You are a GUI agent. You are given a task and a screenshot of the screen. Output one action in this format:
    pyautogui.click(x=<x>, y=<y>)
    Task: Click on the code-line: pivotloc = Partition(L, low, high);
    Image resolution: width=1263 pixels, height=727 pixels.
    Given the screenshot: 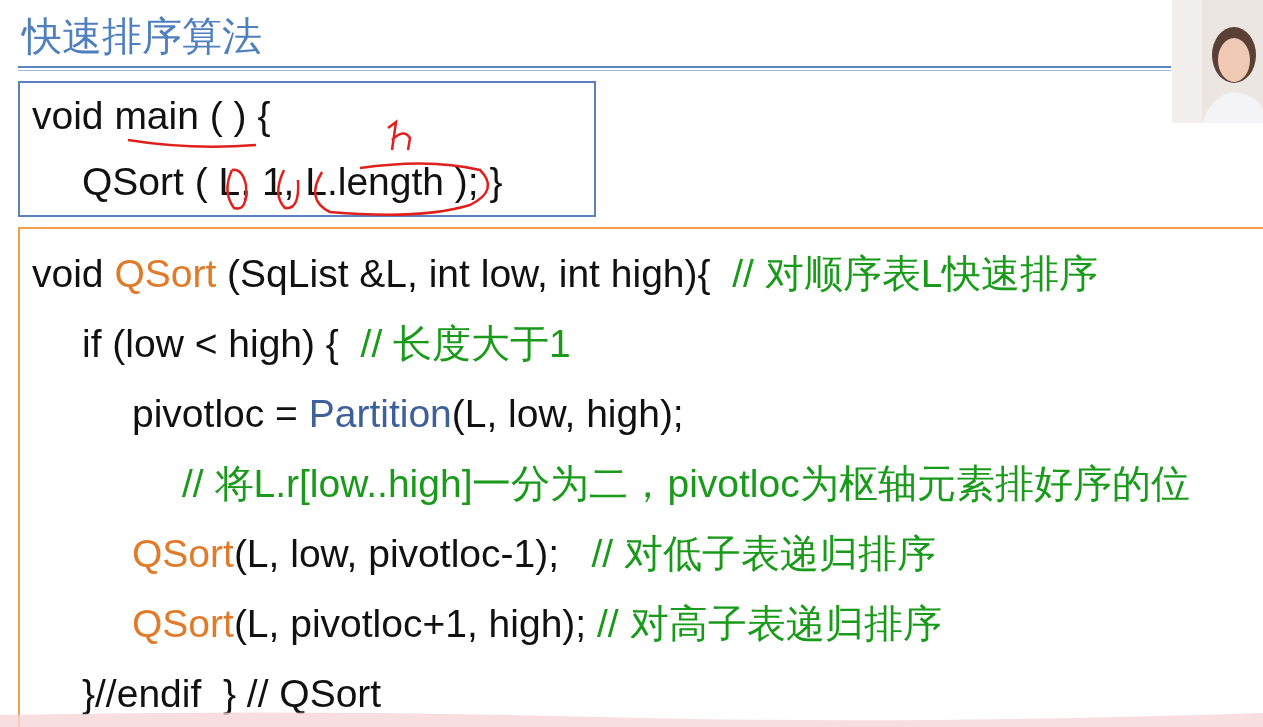 What is the action you would take?
    pyautogui.click(x=408, y=414)
    